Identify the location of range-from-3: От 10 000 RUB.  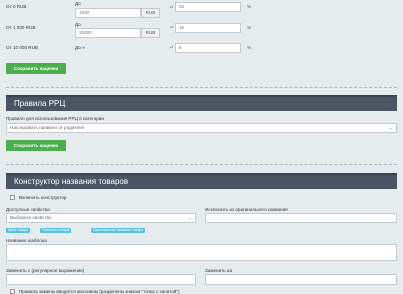
(22, 47).